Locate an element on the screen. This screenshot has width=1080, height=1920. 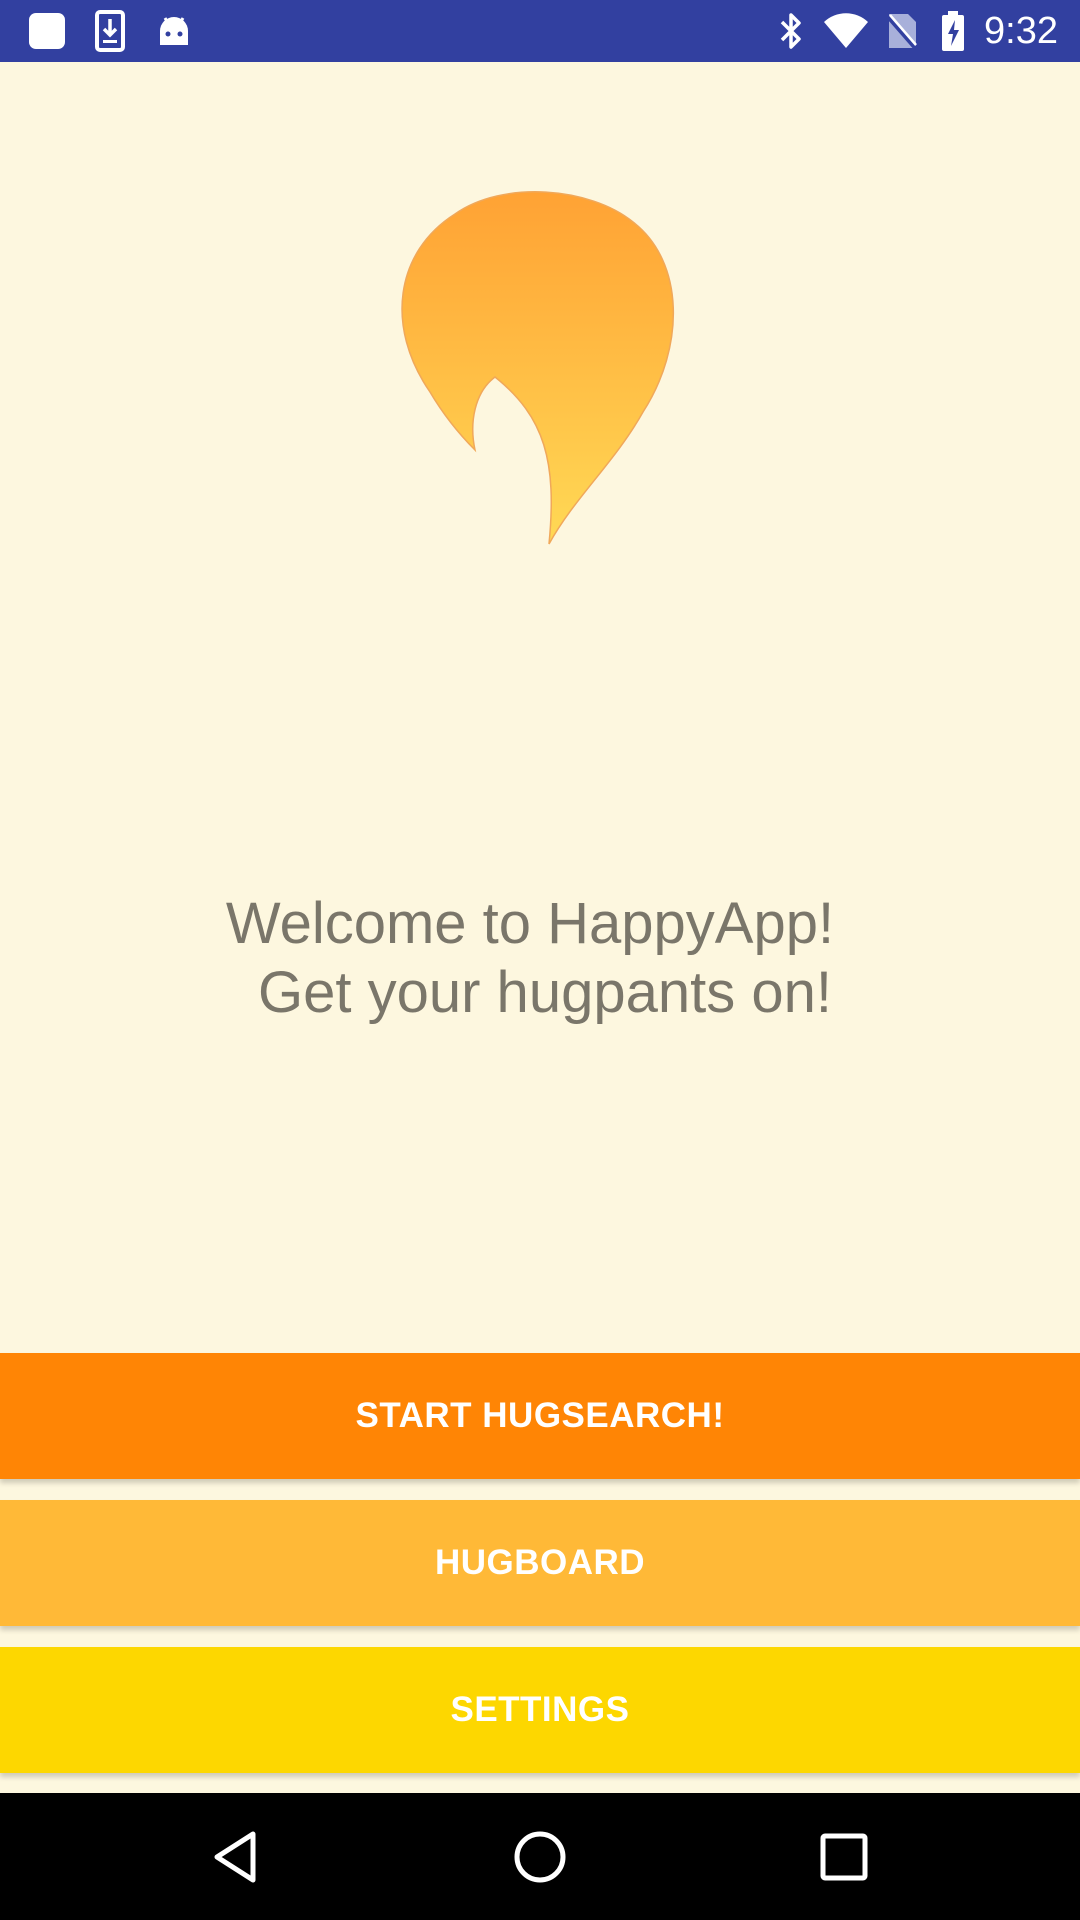
flame-logo-icon is located at coordinates (540, 352).